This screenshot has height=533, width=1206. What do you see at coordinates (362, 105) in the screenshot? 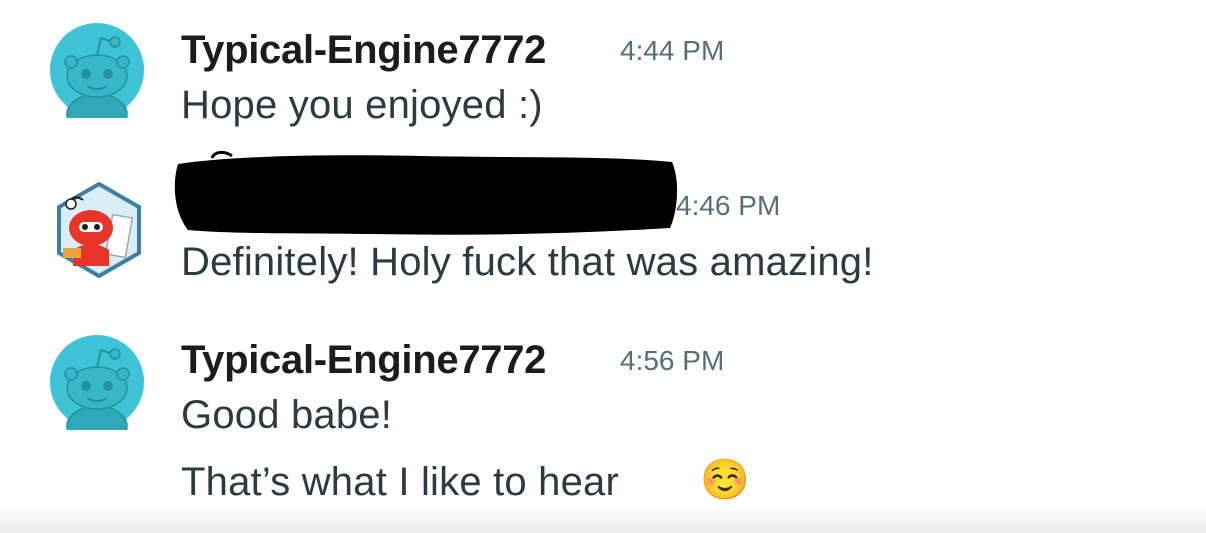
I see `message-text: Hope you enjoyed :)` at bounding box center [362, 105].